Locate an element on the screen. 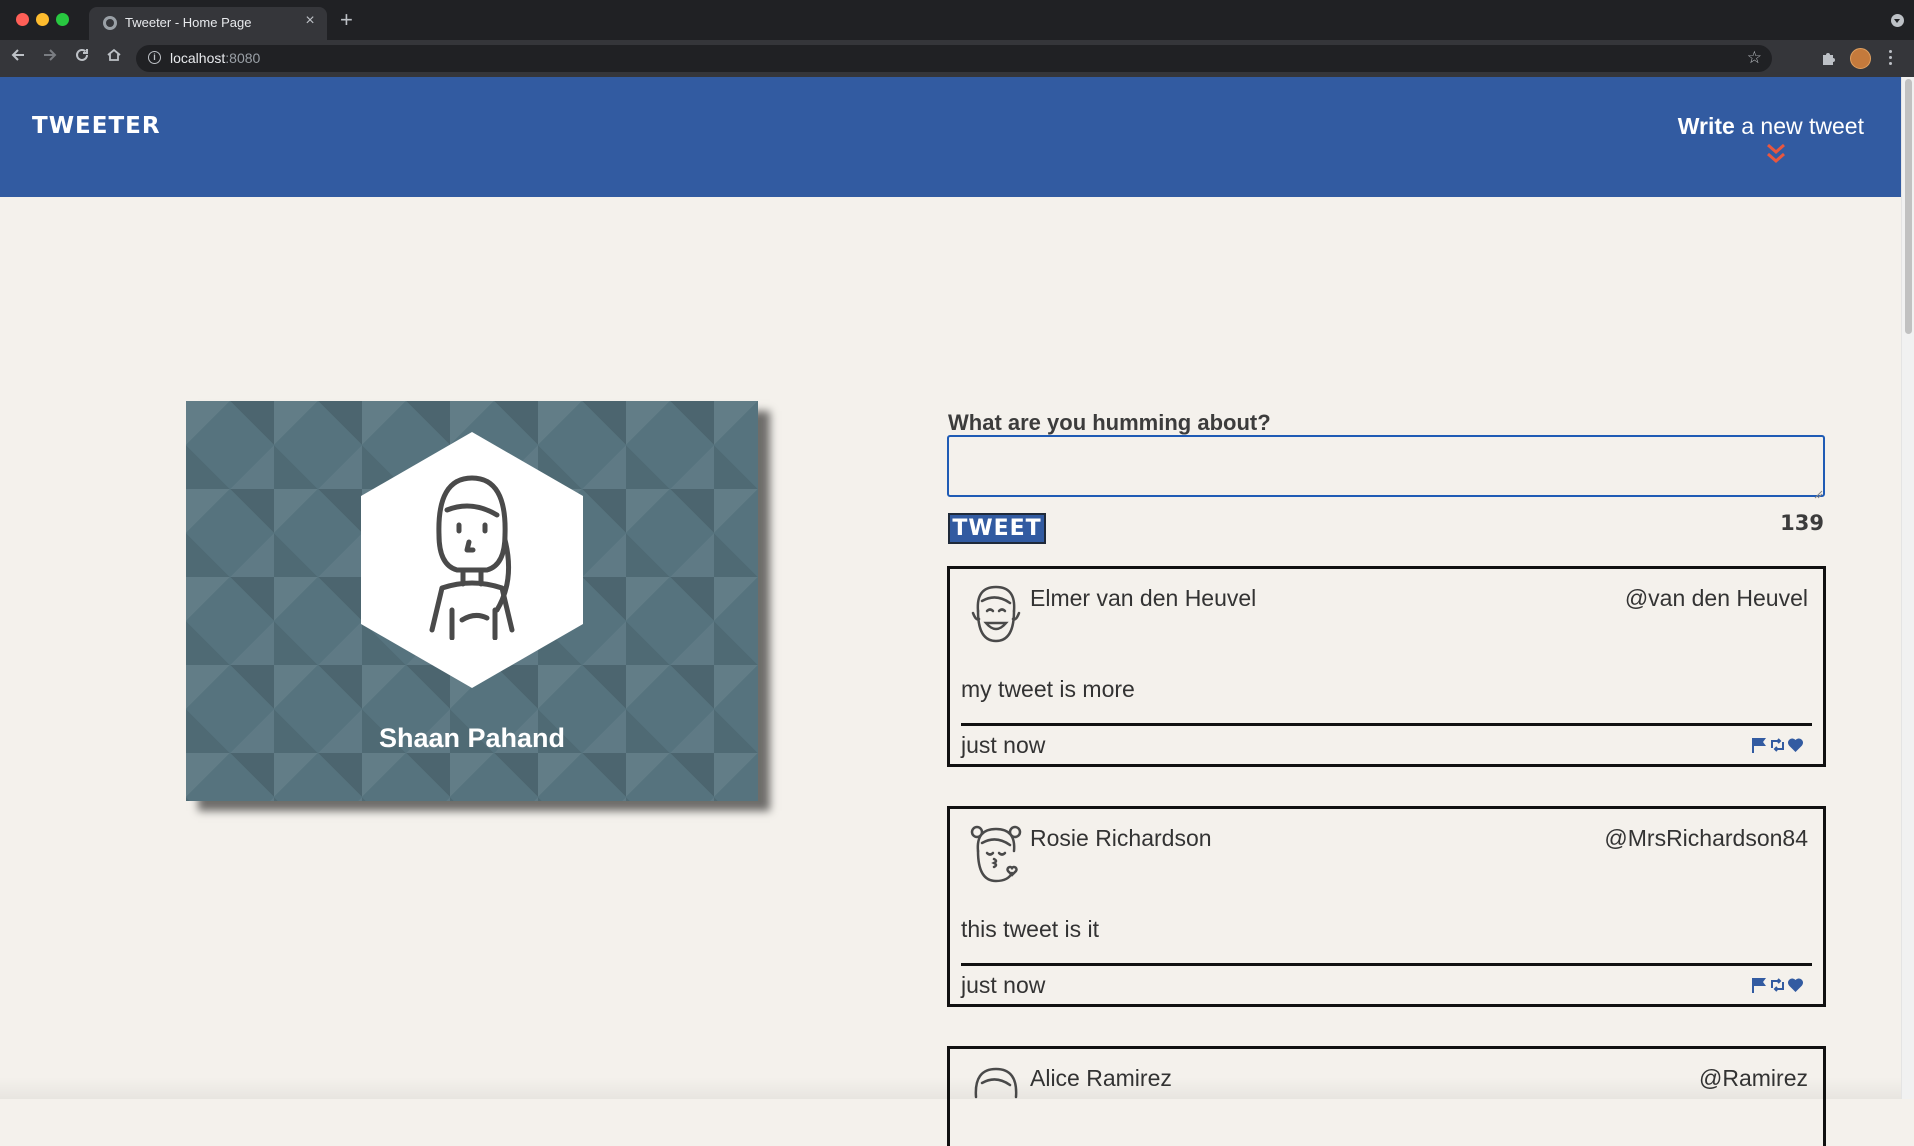  address-bar: i localhost:8080 ☆ is located at coordinates (954, 58).